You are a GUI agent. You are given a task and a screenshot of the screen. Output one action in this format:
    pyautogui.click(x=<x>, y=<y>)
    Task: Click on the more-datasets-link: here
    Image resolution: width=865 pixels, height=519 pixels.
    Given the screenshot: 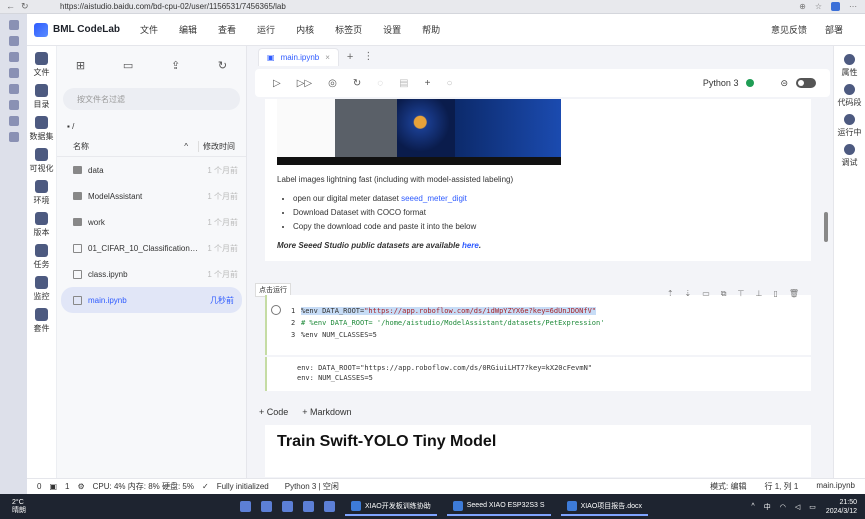 What is the action you would take?
    pyautogui.click(x=470, y=245)
    